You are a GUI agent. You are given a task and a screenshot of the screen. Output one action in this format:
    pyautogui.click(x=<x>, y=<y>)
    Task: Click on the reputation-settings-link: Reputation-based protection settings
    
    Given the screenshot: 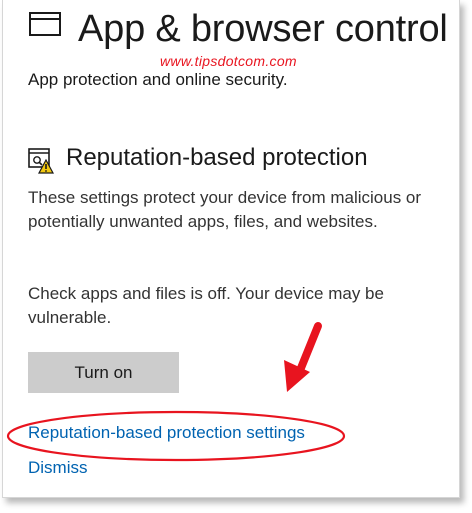 What is the action you would take?
    pyautogui.click(x=166, y=433)
    